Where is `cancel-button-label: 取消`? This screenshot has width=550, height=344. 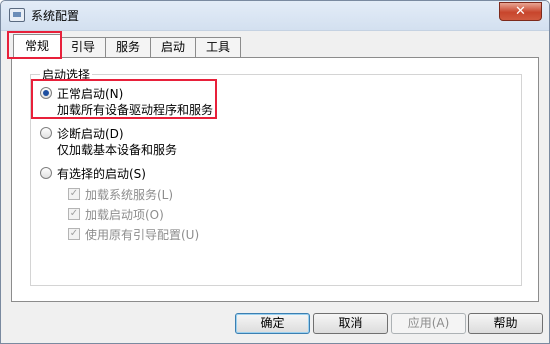
cancel-button-label: 取消 is located at coordinates (350, 323).